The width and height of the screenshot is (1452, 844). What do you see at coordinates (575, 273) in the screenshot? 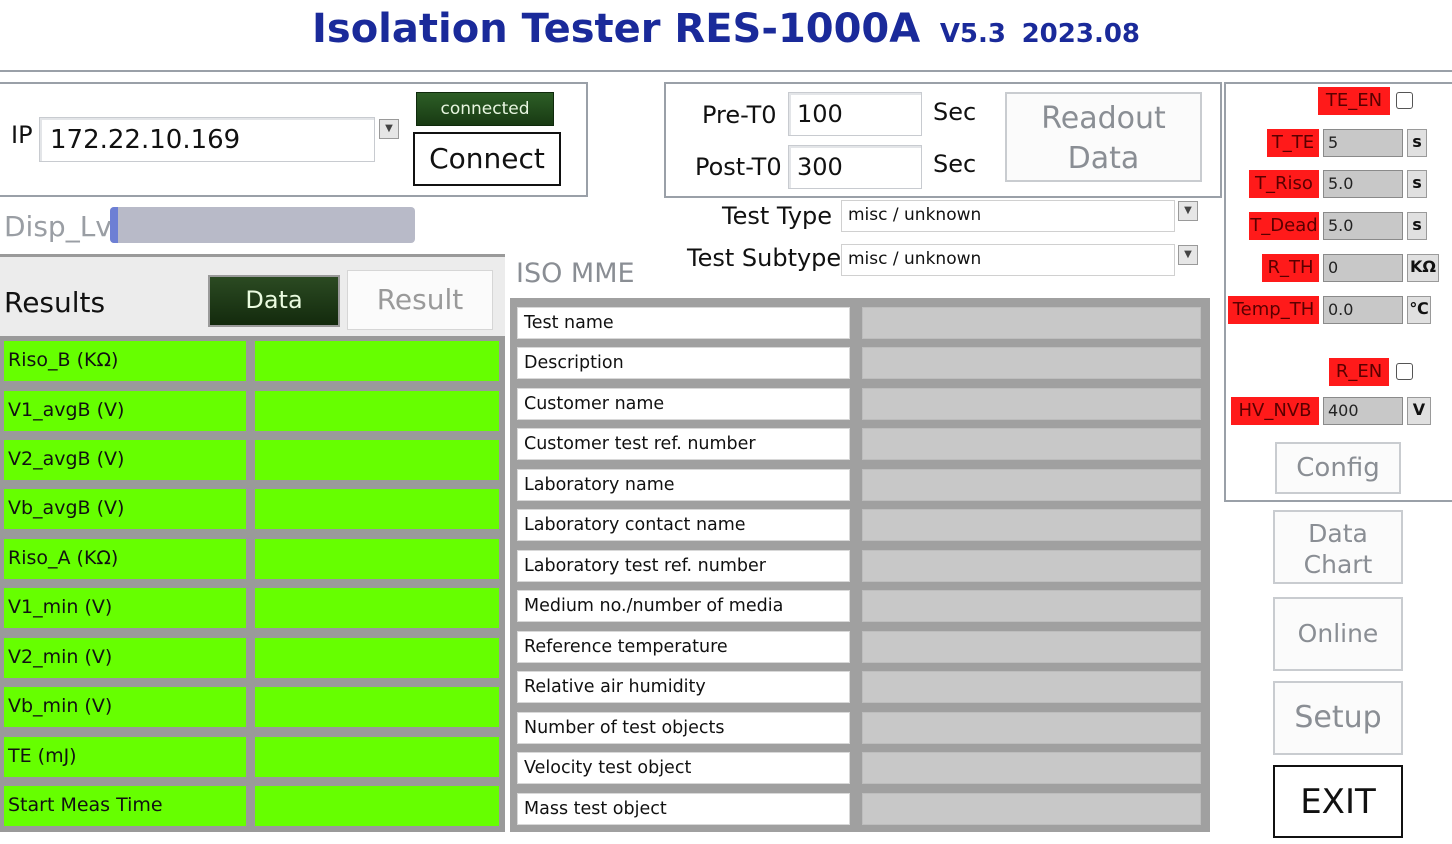
I see `iso-mme-title: ISO MME` at bounding box center [575, 273].